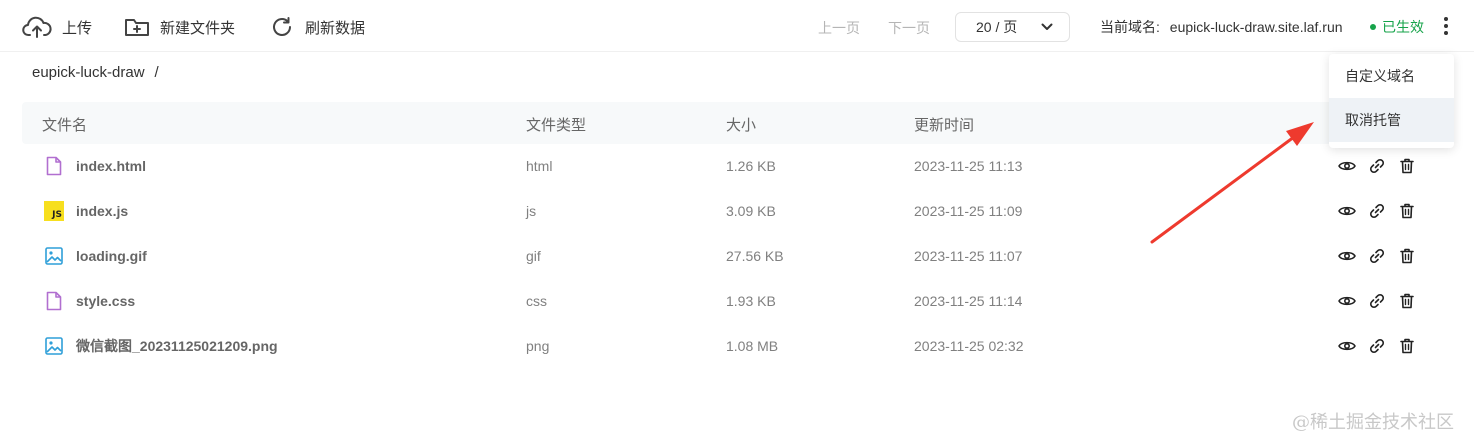  Describe the element at coordinates (755, 255) in the screenshot. I see `file-size: 27.56 KB` at that location.